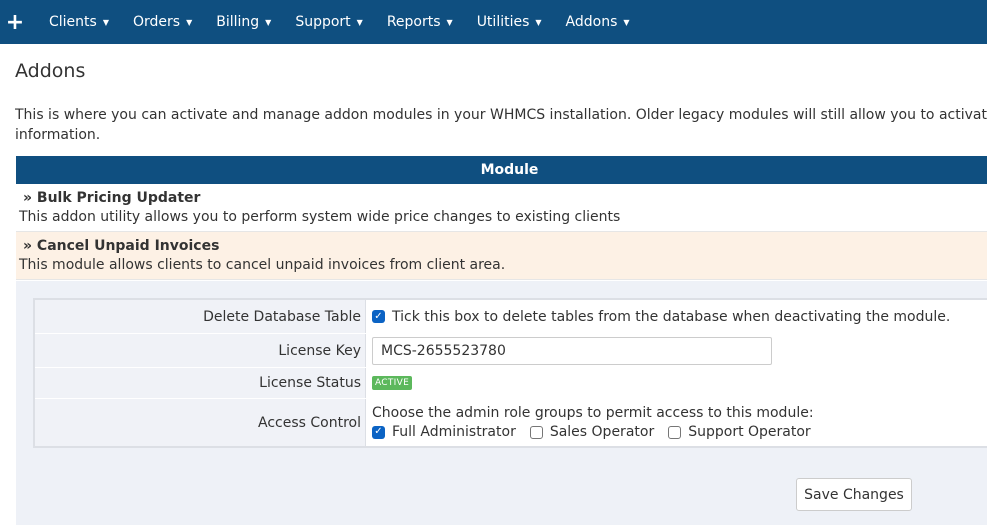 The image size is (987, 525). What do you see at coordinates (591, 432) in the screenshot?
I see `role-sales-operator: Sales Operator` at bounding box center [591, 432].